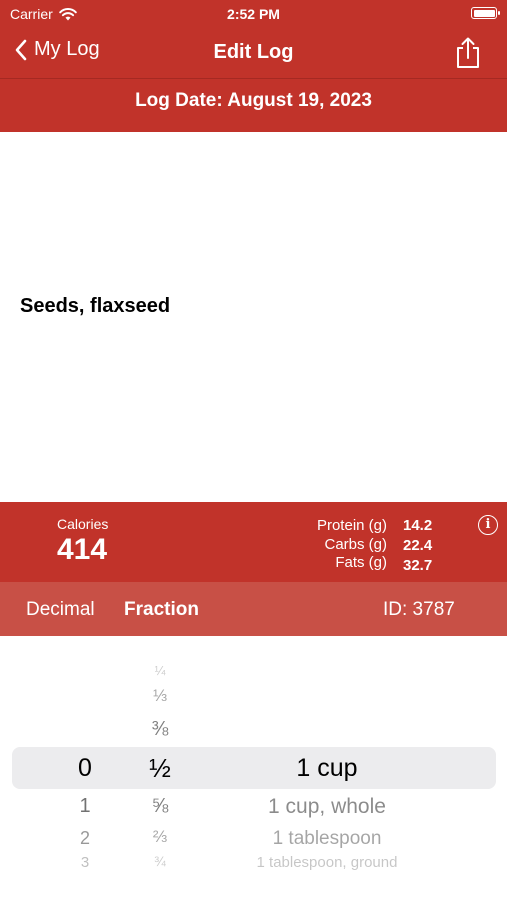 The height and width of the screenshot is (900, 507). What do you see at coordinates (253, 100) in the screenshot?
I see `log-date: Log Date: August 19, 2023` at bounding box center [253, 100].